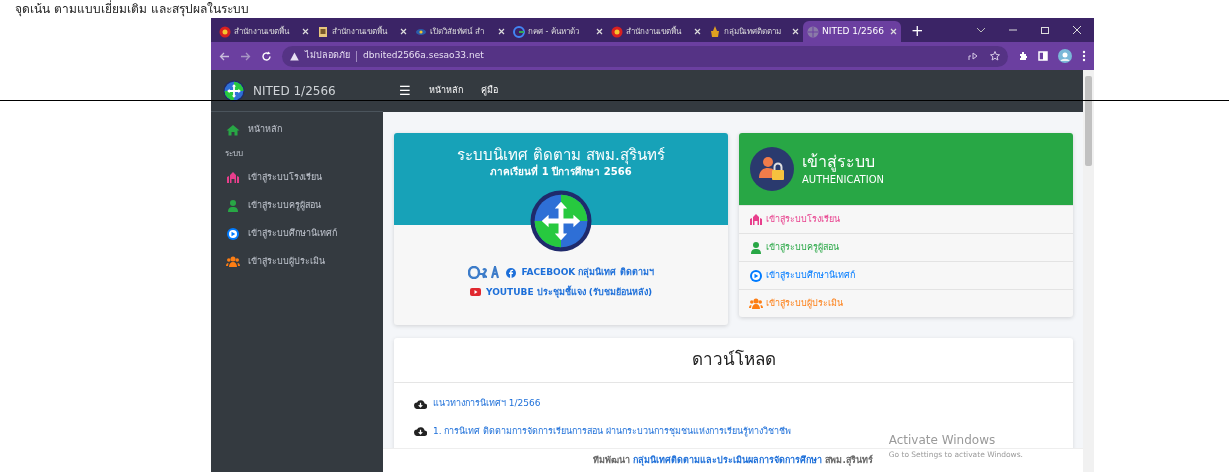 Image resolution: width=1229 pixels, height=472 pixels. What do you see at coordinates (612, 431) in the screenshot?
I see `download-link: 1. การนิเทศ ติดตามการจัดการเรียนการสอน ผ่านกระบวนการชุมชนแห่งการเรียนรู้ทางวิชาชีพ` at bounding box center [612, 431].